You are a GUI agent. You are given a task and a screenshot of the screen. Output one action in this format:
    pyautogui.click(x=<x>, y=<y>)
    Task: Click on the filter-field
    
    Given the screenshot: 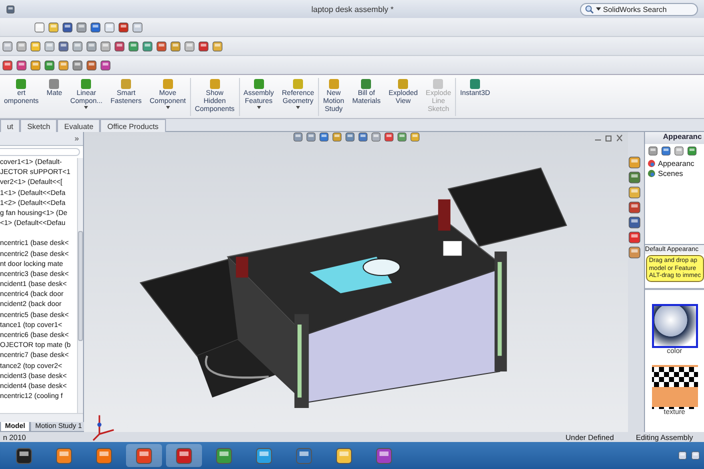 What is the action you would take?
    pyautogui.click(x=40, y=152)
    